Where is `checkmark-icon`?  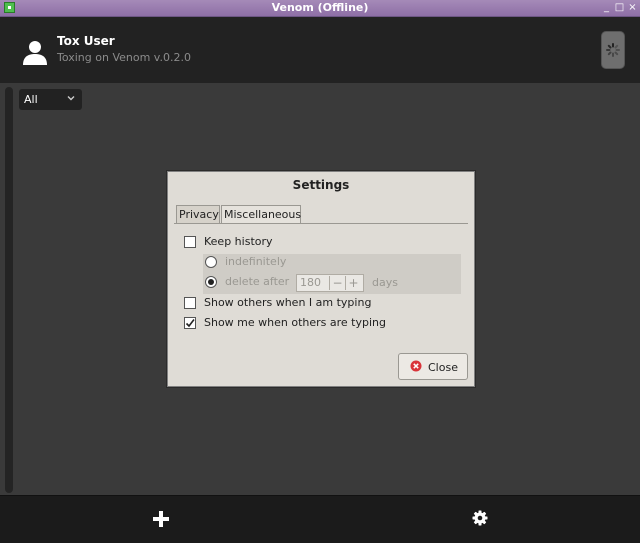
checkmark-icon is located at coordinates (190, 323).